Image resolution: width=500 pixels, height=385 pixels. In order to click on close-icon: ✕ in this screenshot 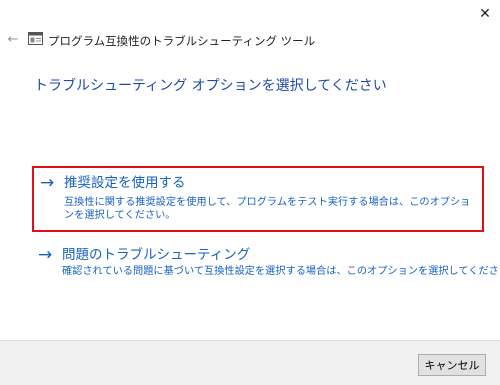, I will do `click(485, 14)`.